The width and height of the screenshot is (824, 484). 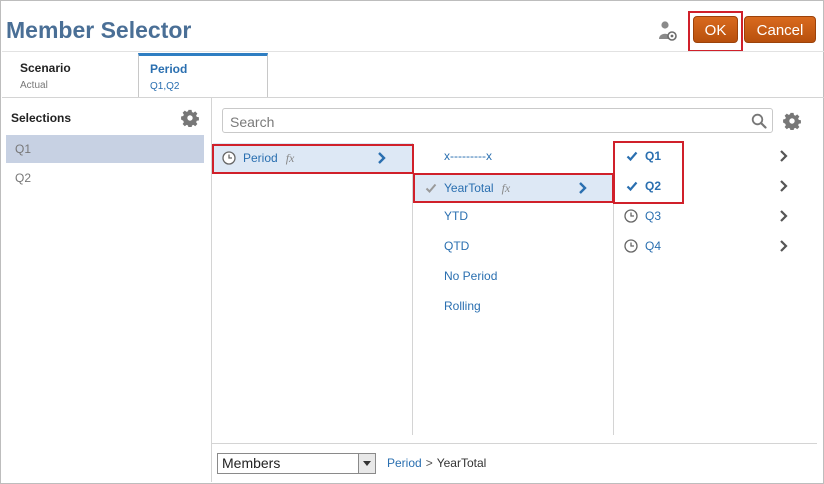 I want to click on member-row-no-period: No Period, so click(x=513, y=276).